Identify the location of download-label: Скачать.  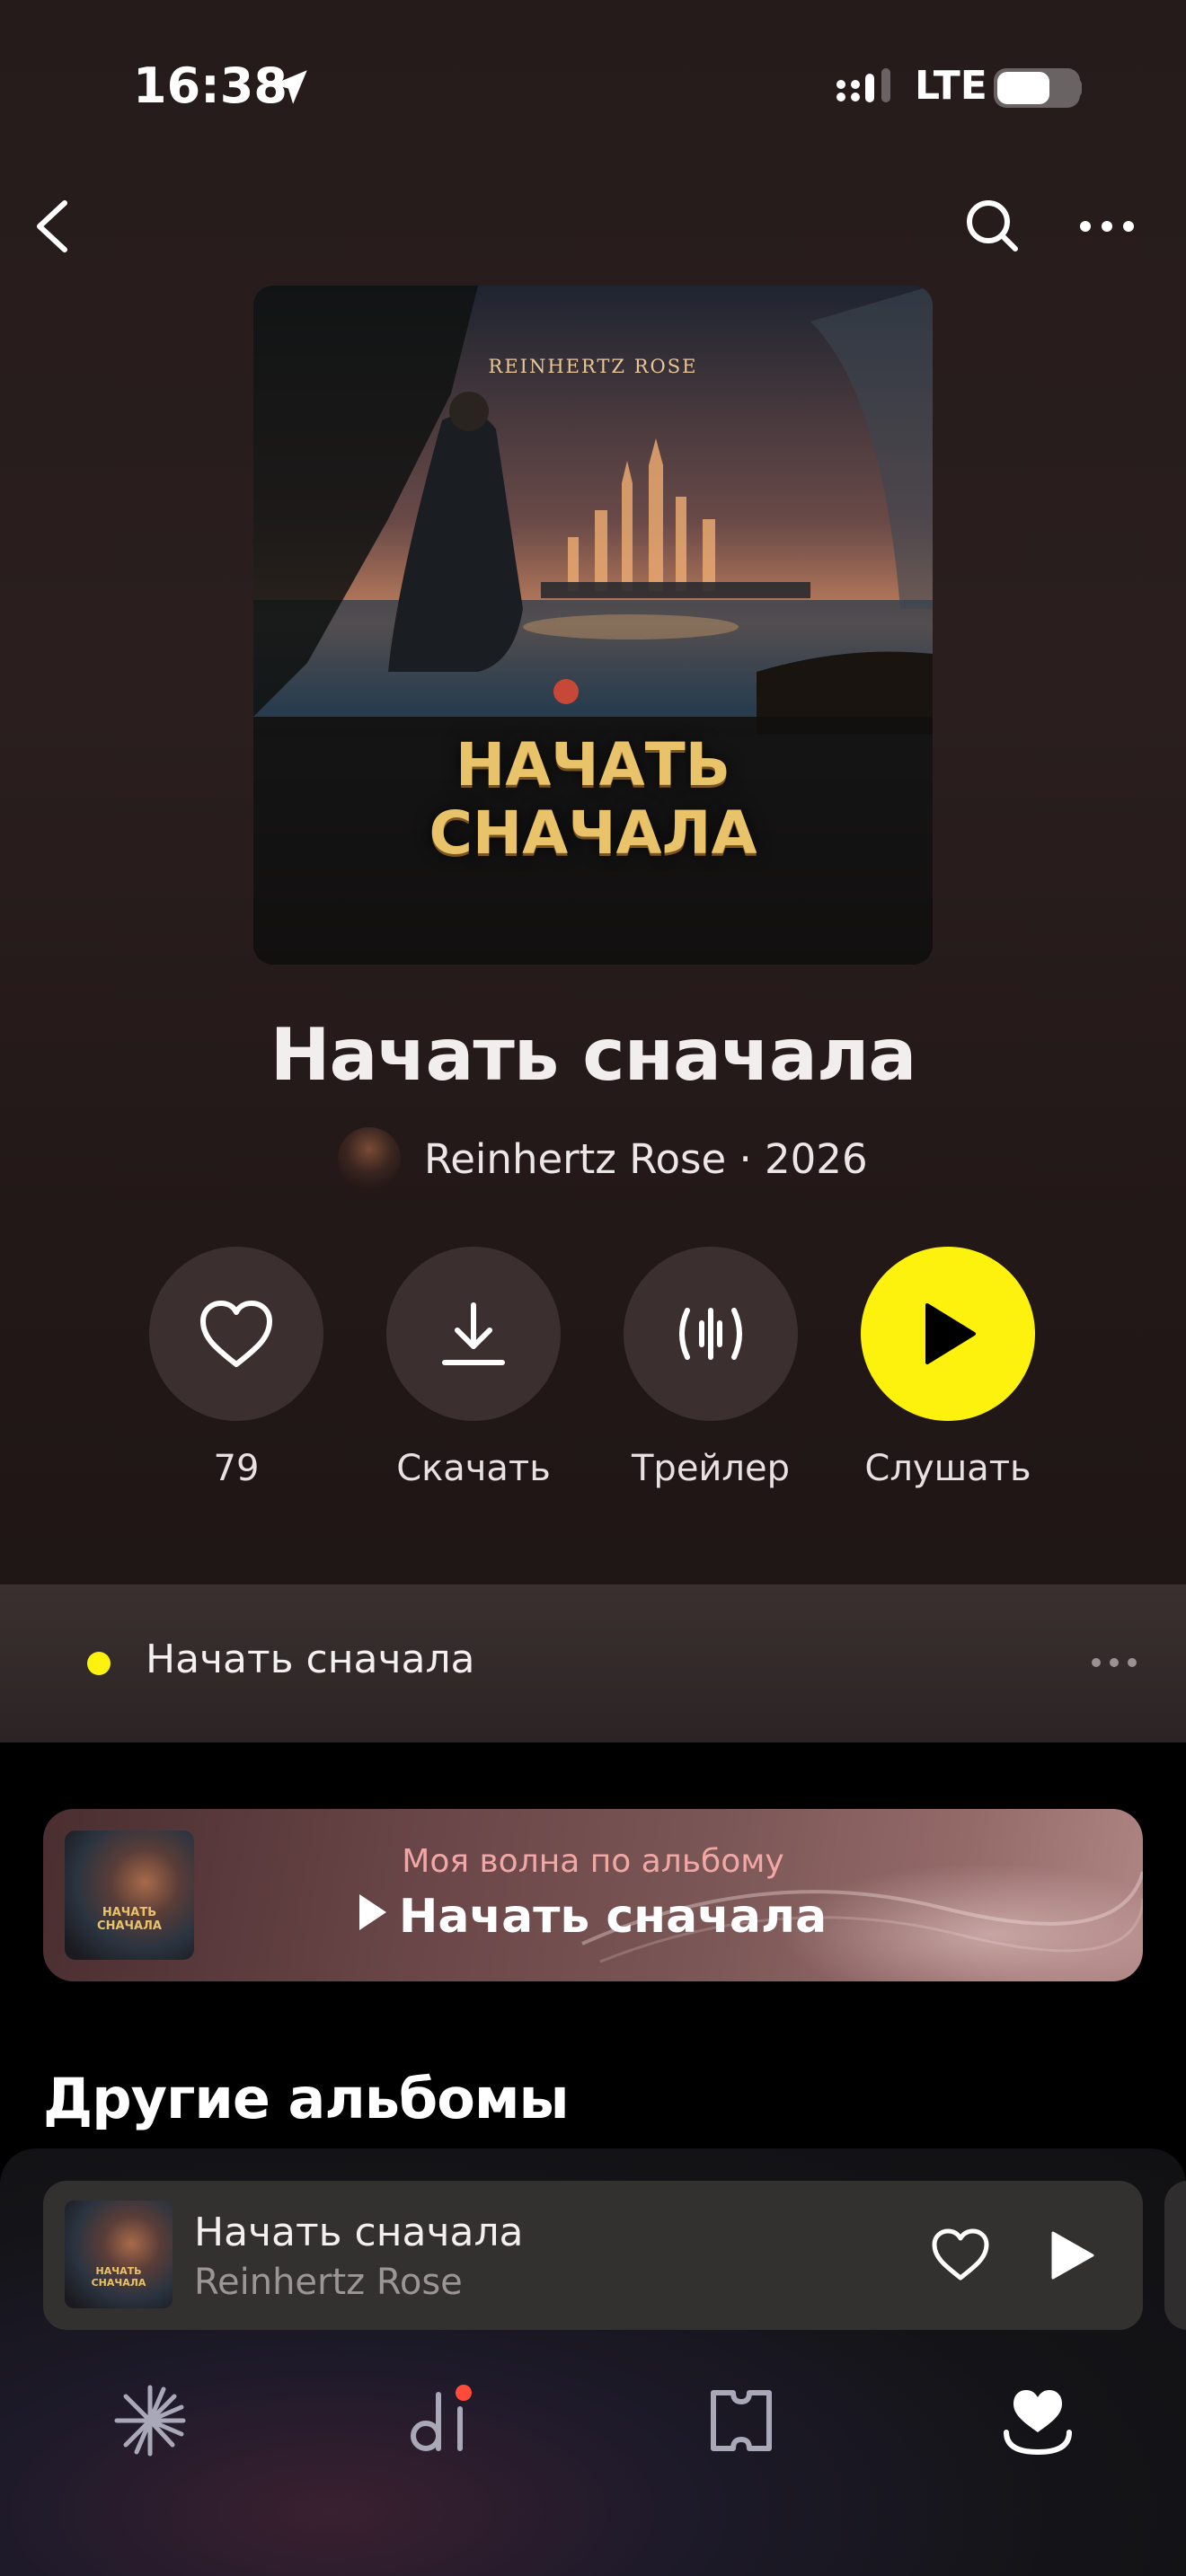
(473, 1468).